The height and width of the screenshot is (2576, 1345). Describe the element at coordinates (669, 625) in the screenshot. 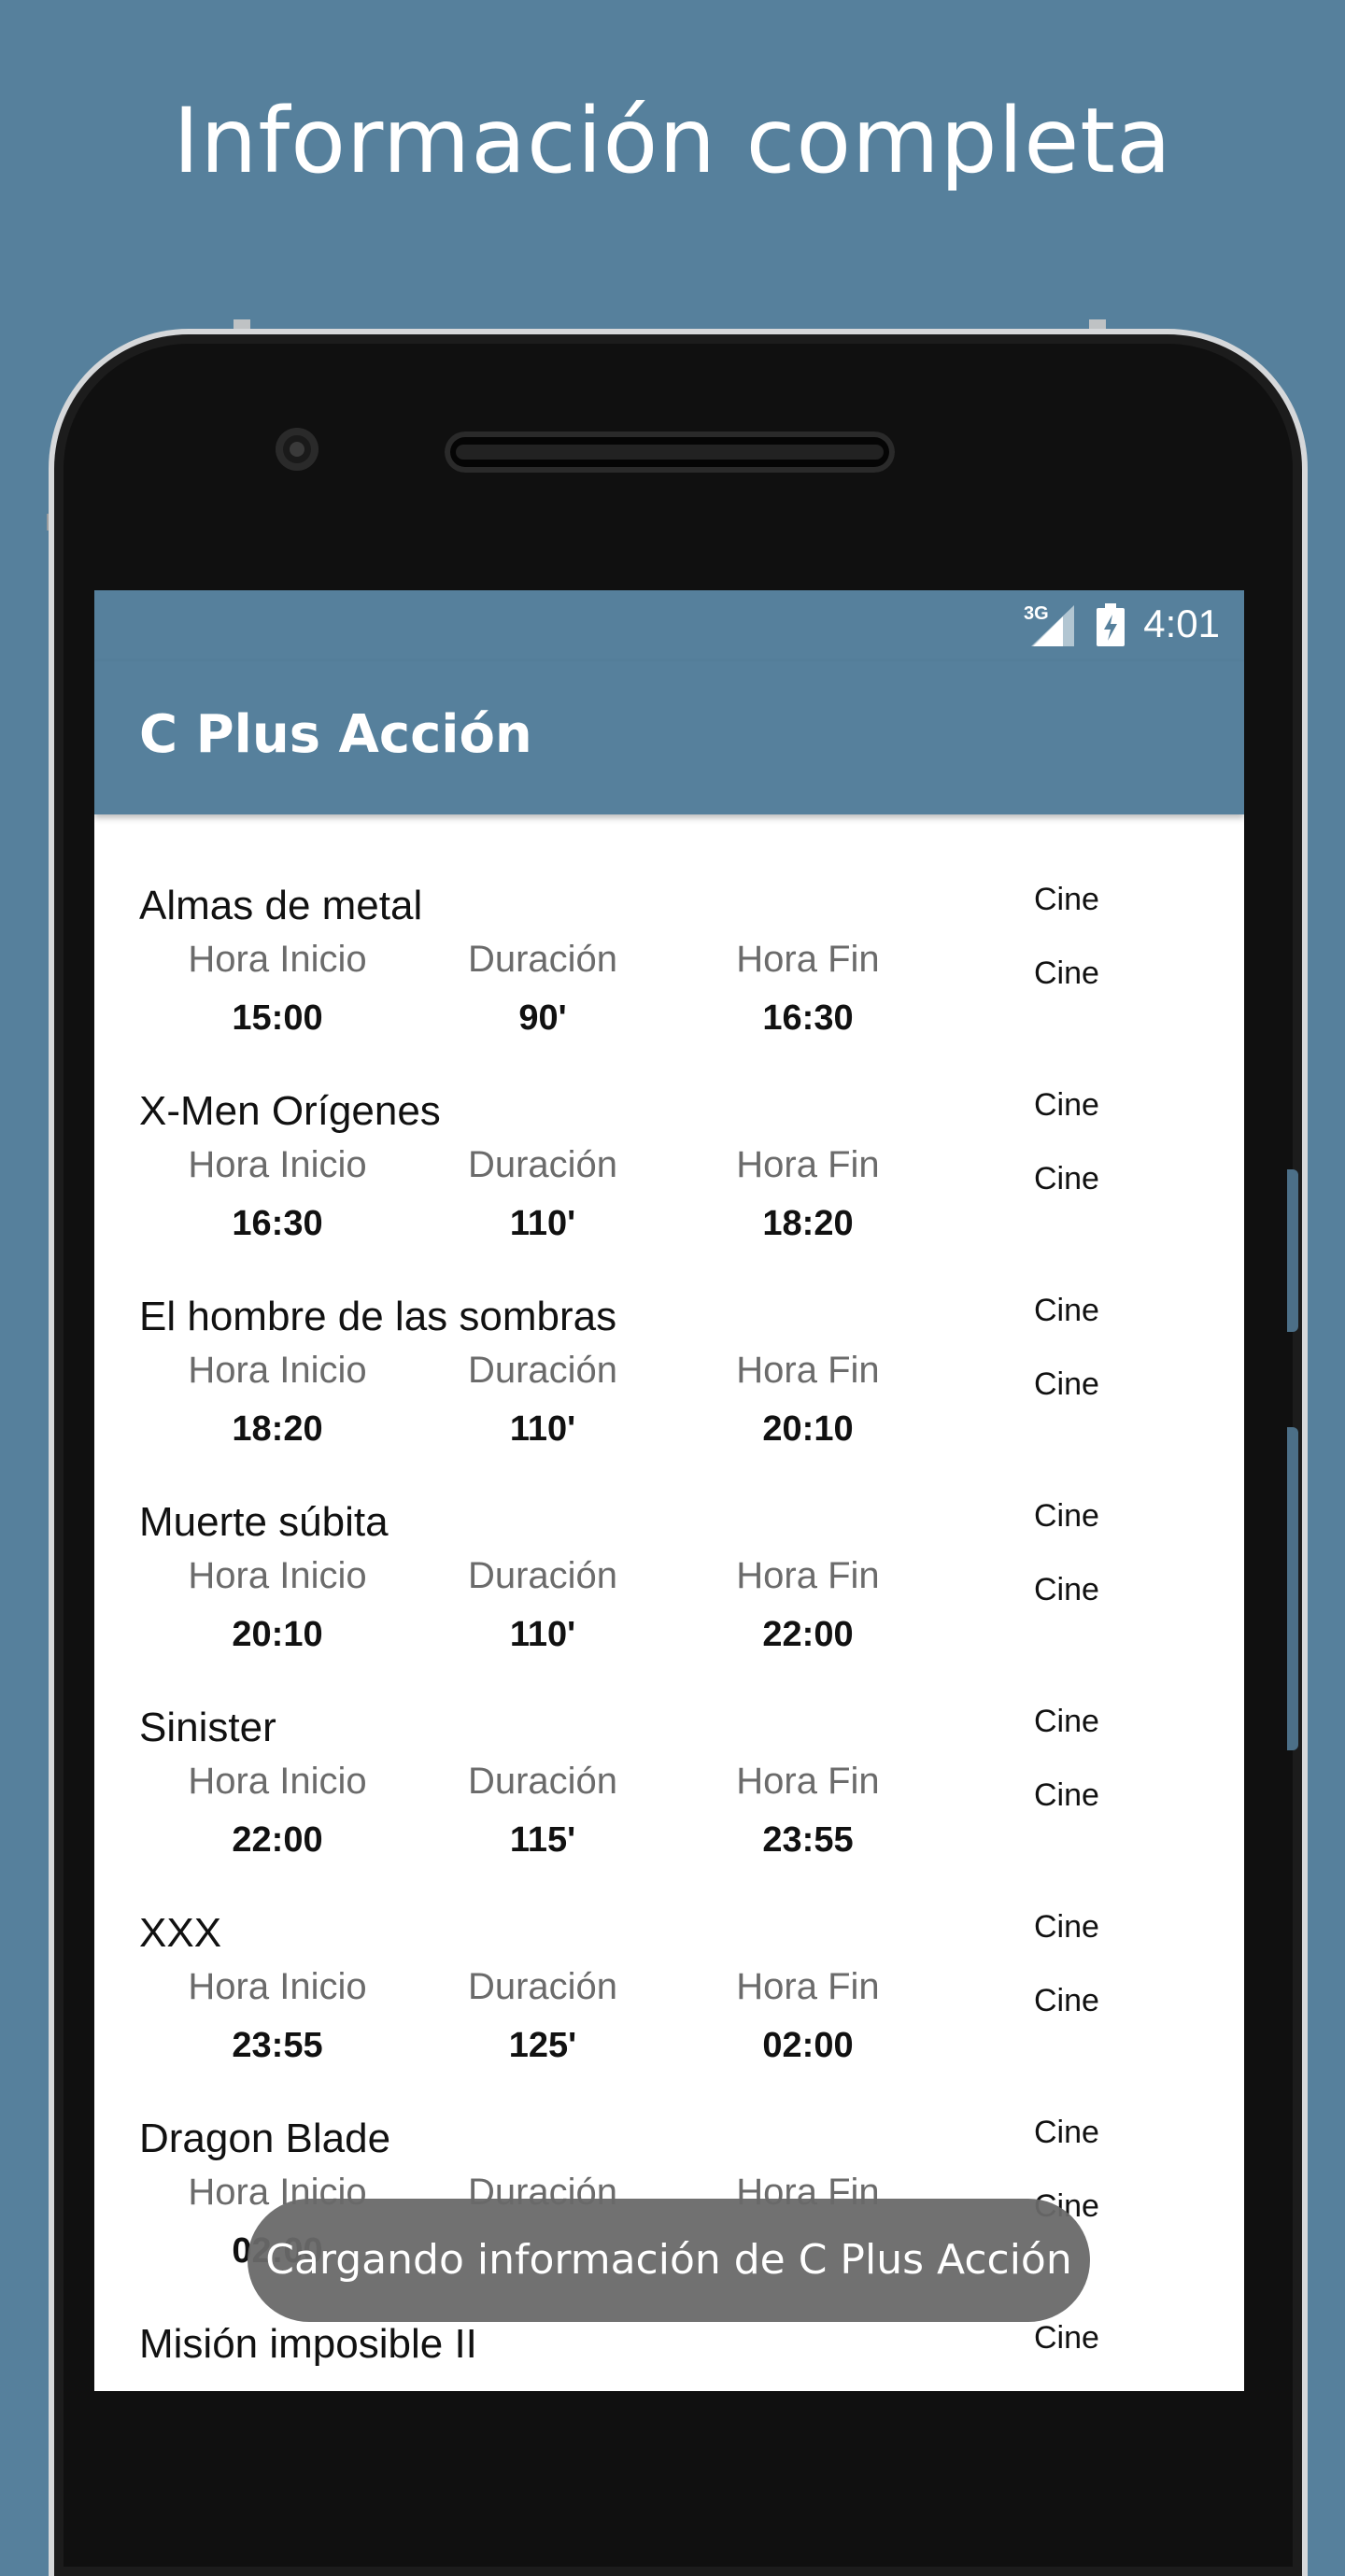

I see `status-bar: 3G 4:01` at that location.